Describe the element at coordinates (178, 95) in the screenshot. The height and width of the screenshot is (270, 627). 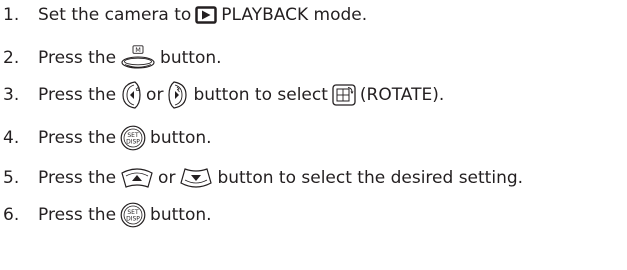
I see `right-button-icon` at that location.